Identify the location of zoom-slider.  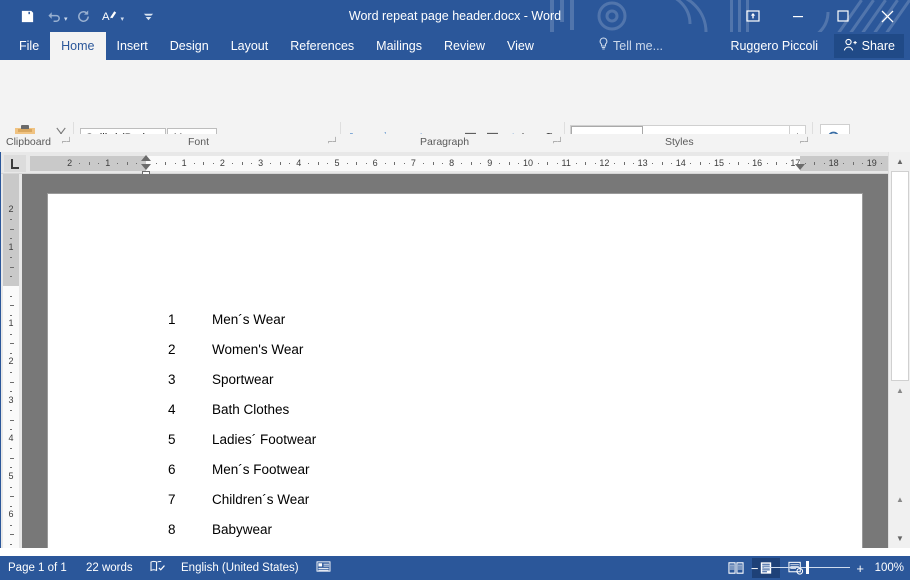
(807, 568).